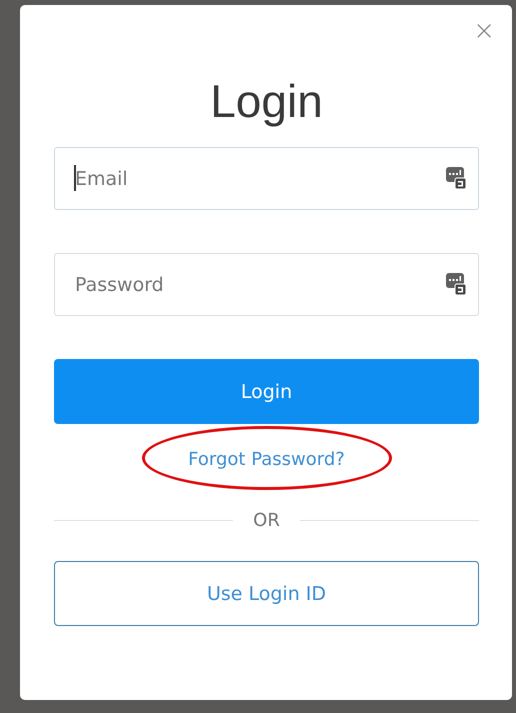 Image resolution: width=516 pixels, height=713 pixels. Describe the element at coordinates (266, 101) in the screenshot. I see `dialog-title: Login` at that location.